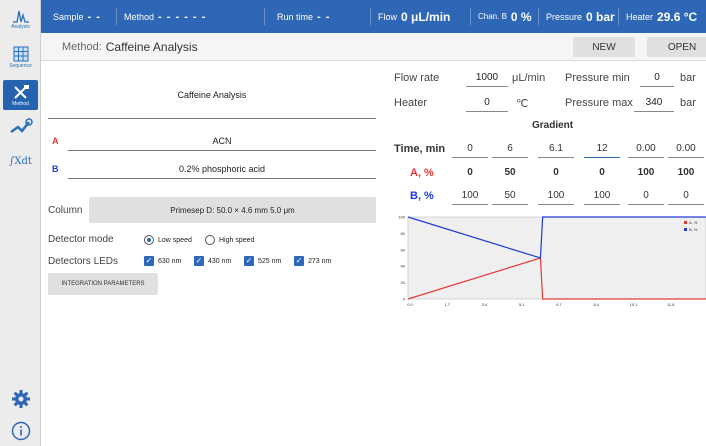  I want to click on high-speed-radio, so click(210, 240).